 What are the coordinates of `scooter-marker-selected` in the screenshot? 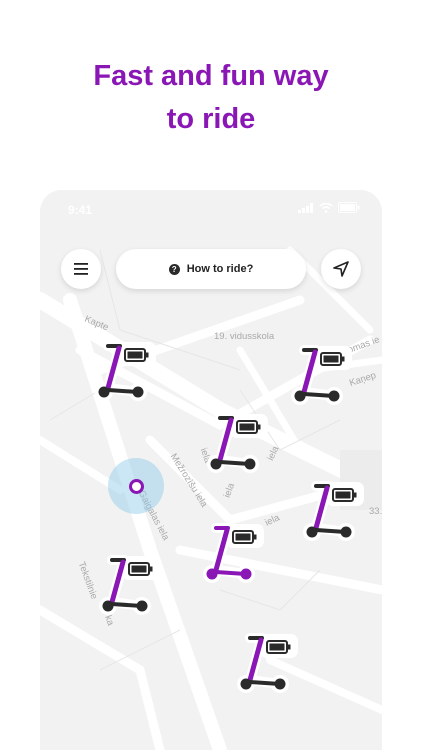 It's located at (235, 555).